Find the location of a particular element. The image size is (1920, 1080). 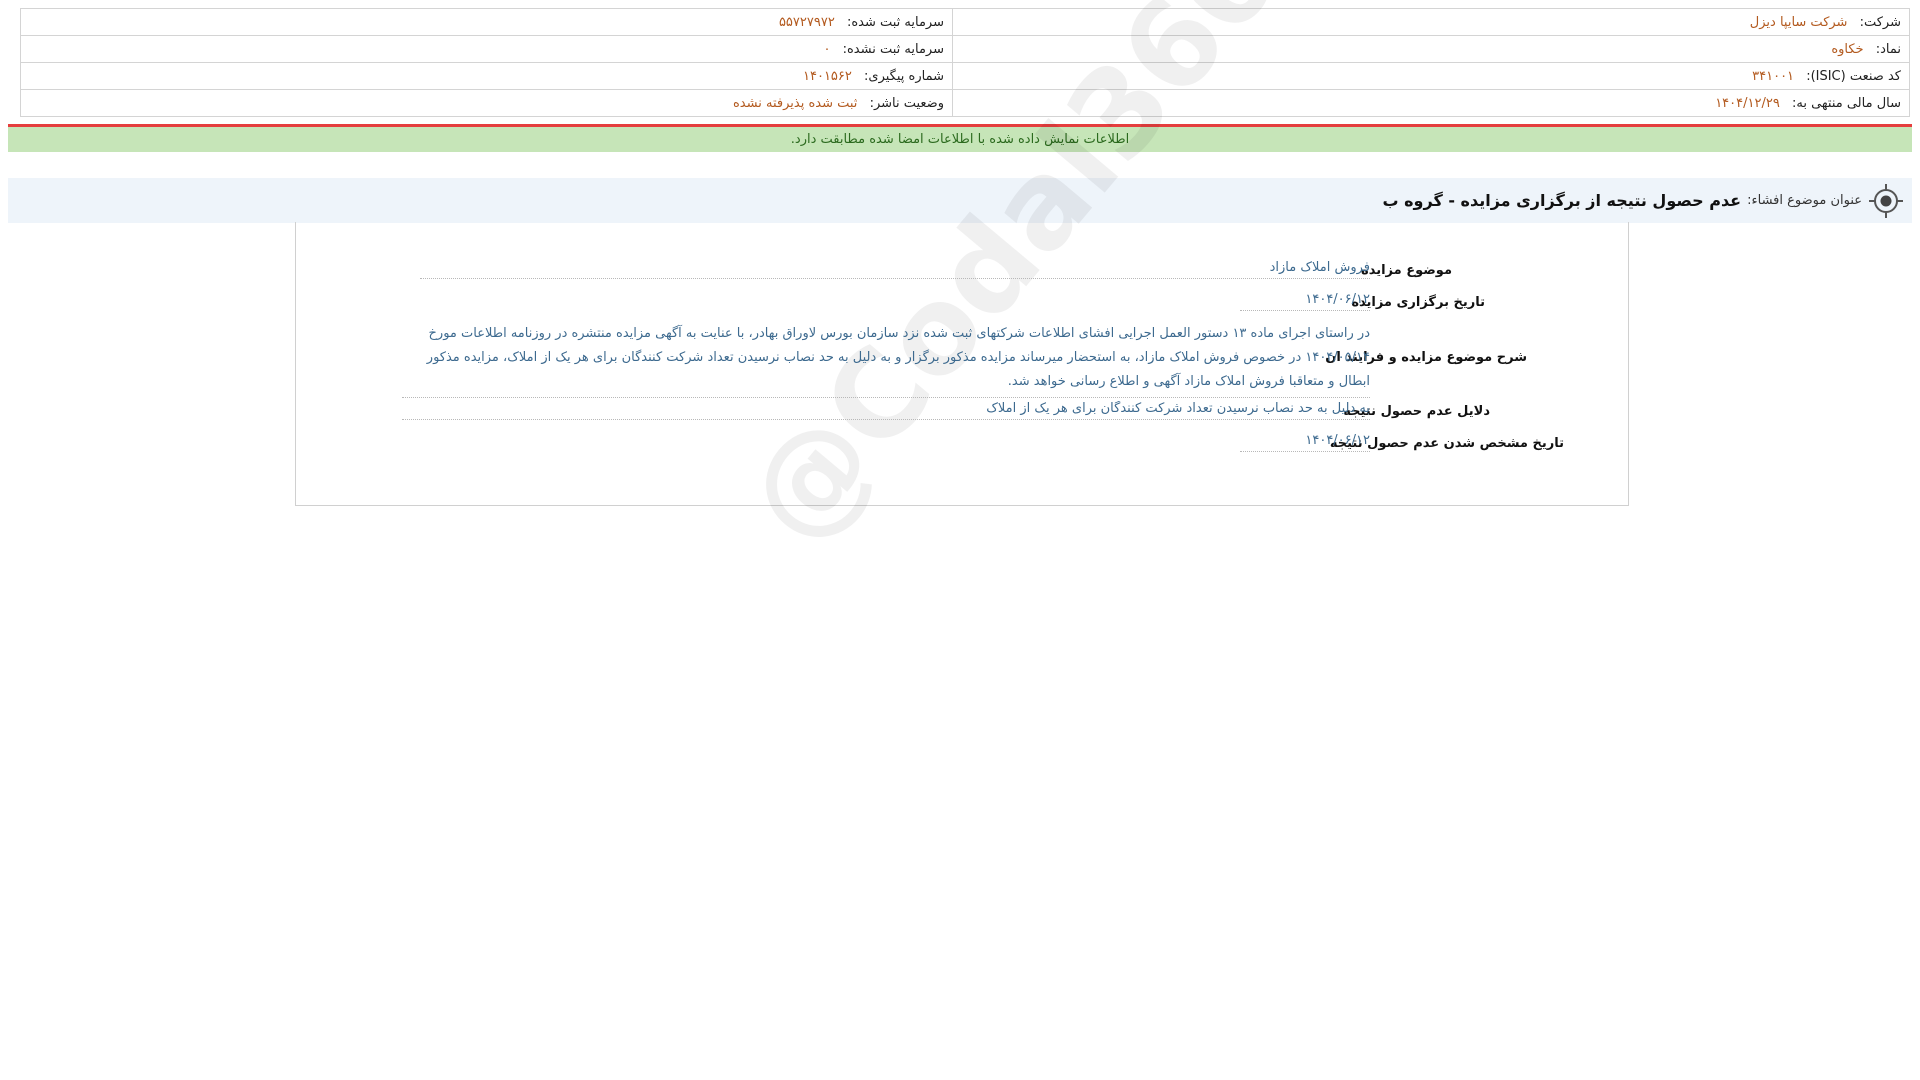

registered-capital-value: ۵۵۷۲۷۹۷۲ is located at coordinates (806, 22).